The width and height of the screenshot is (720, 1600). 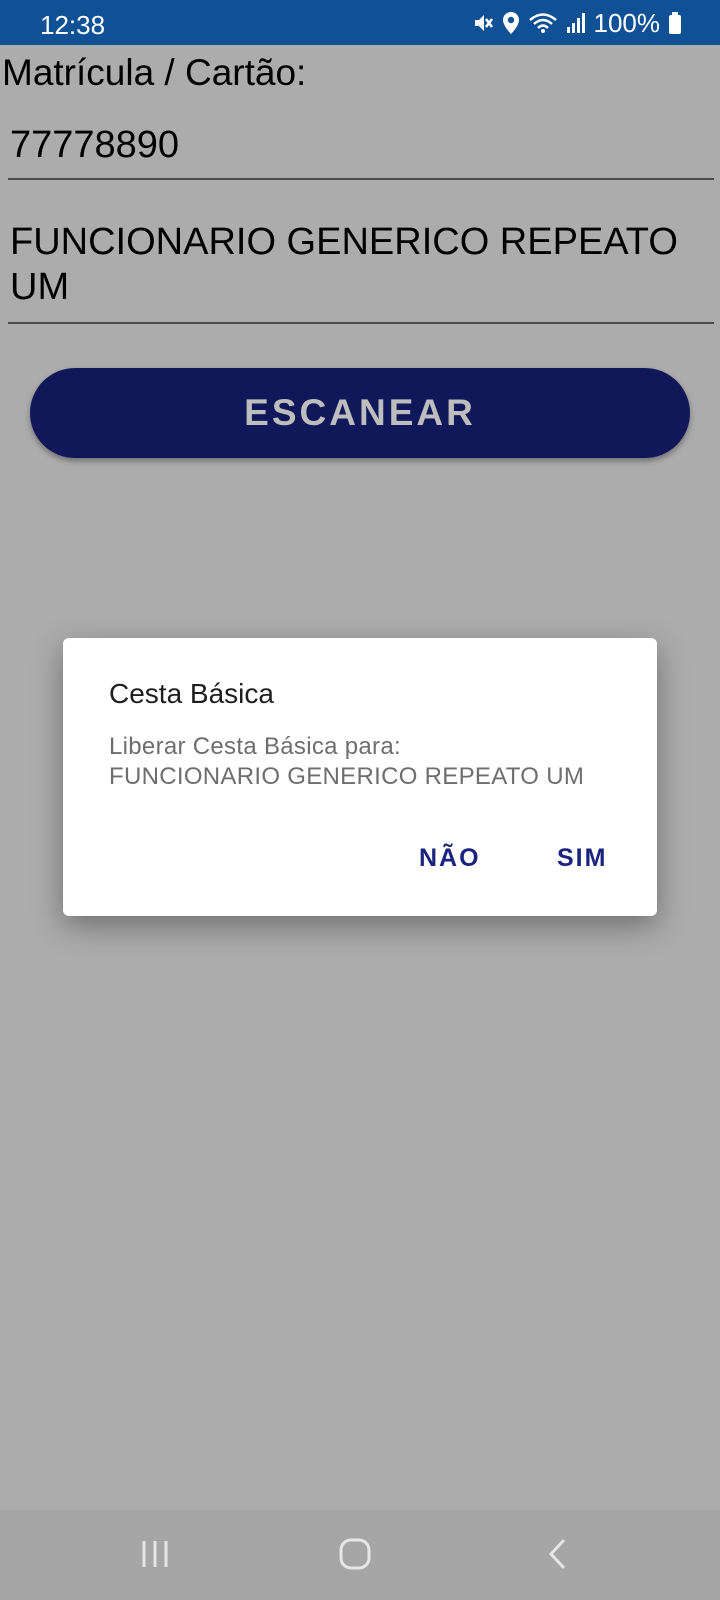 What do you see at coordinates (356, 1557) in the screenshot?
I see `home-icon` at bounding box center [356, 1557].